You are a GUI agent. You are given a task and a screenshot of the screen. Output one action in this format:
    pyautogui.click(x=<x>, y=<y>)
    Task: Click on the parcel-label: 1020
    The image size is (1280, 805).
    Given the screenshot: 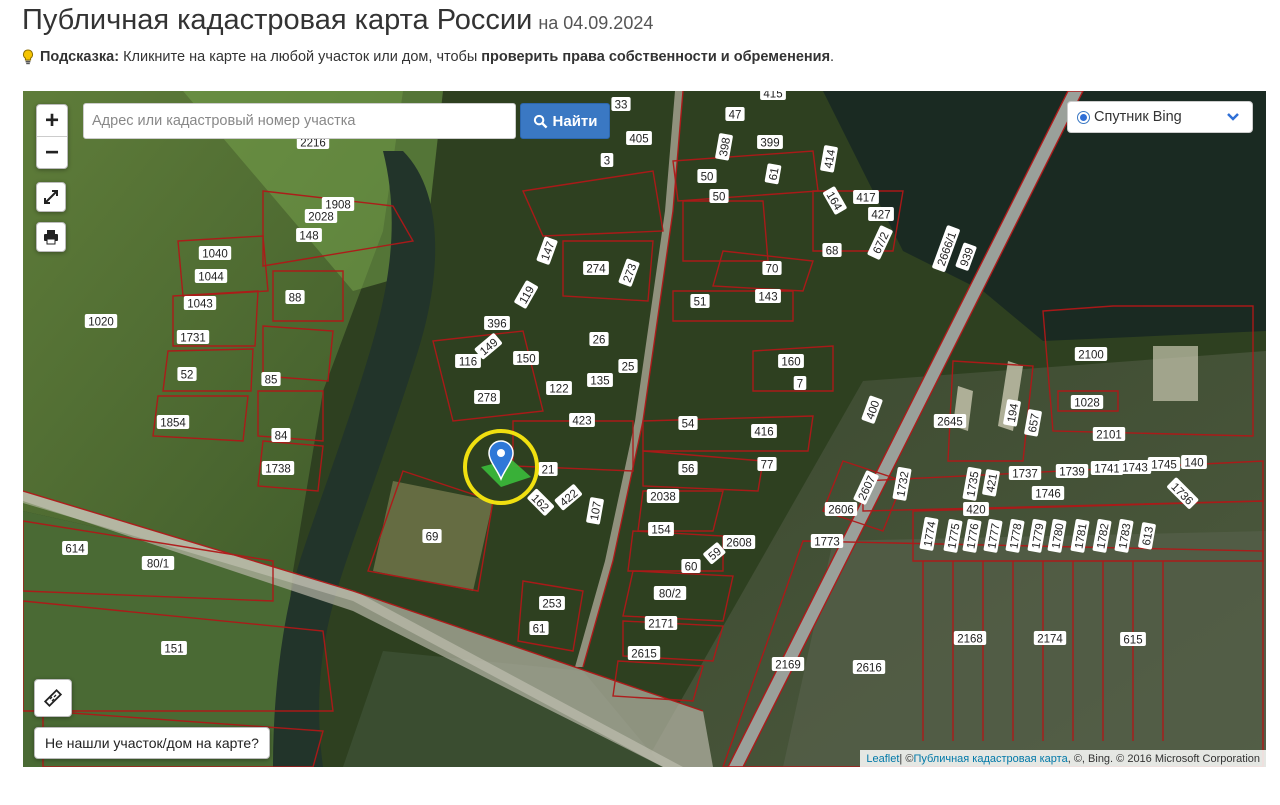 What is the action you would take?
    pyautogui.click(x=101, y=321)
    